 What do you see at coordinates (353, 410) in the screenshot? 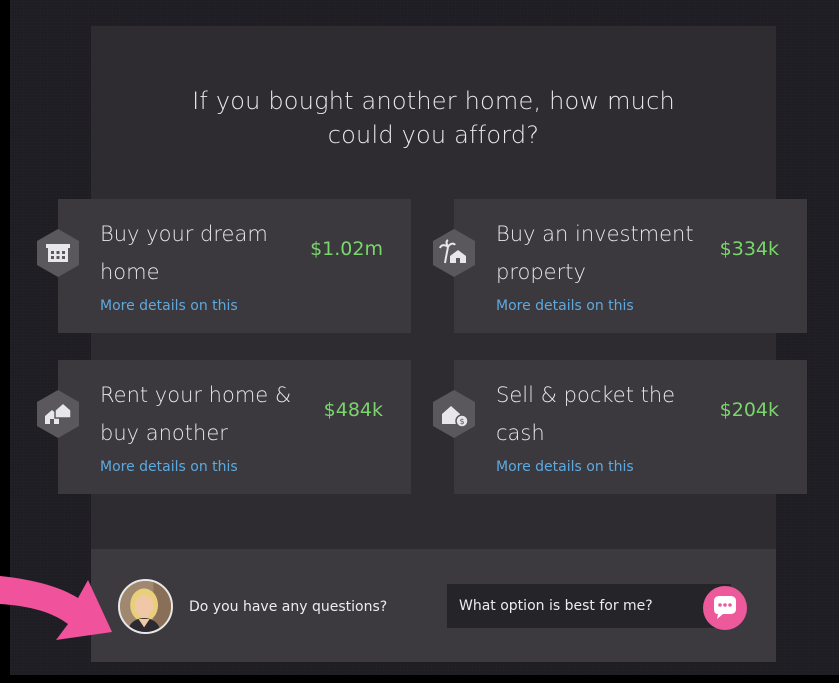
I see `option-value: $484k` at bounding box center [353, 410].